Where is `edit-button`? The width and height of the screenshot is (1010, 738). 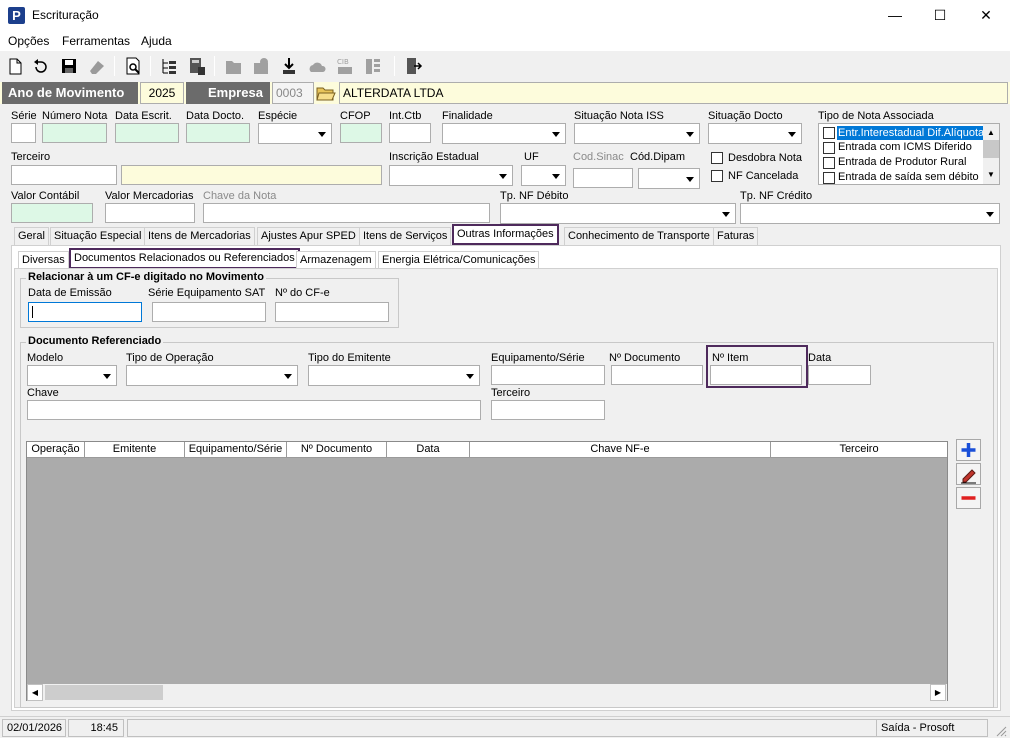 edit-button is located at coordinates (968, 474).